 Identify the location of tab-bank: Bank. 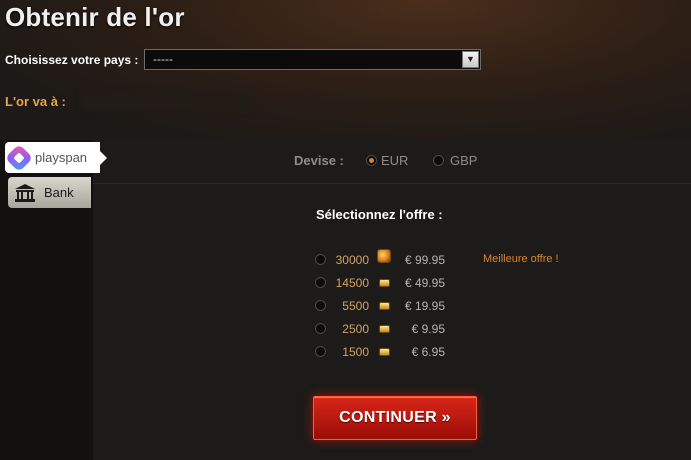
(49, 192).